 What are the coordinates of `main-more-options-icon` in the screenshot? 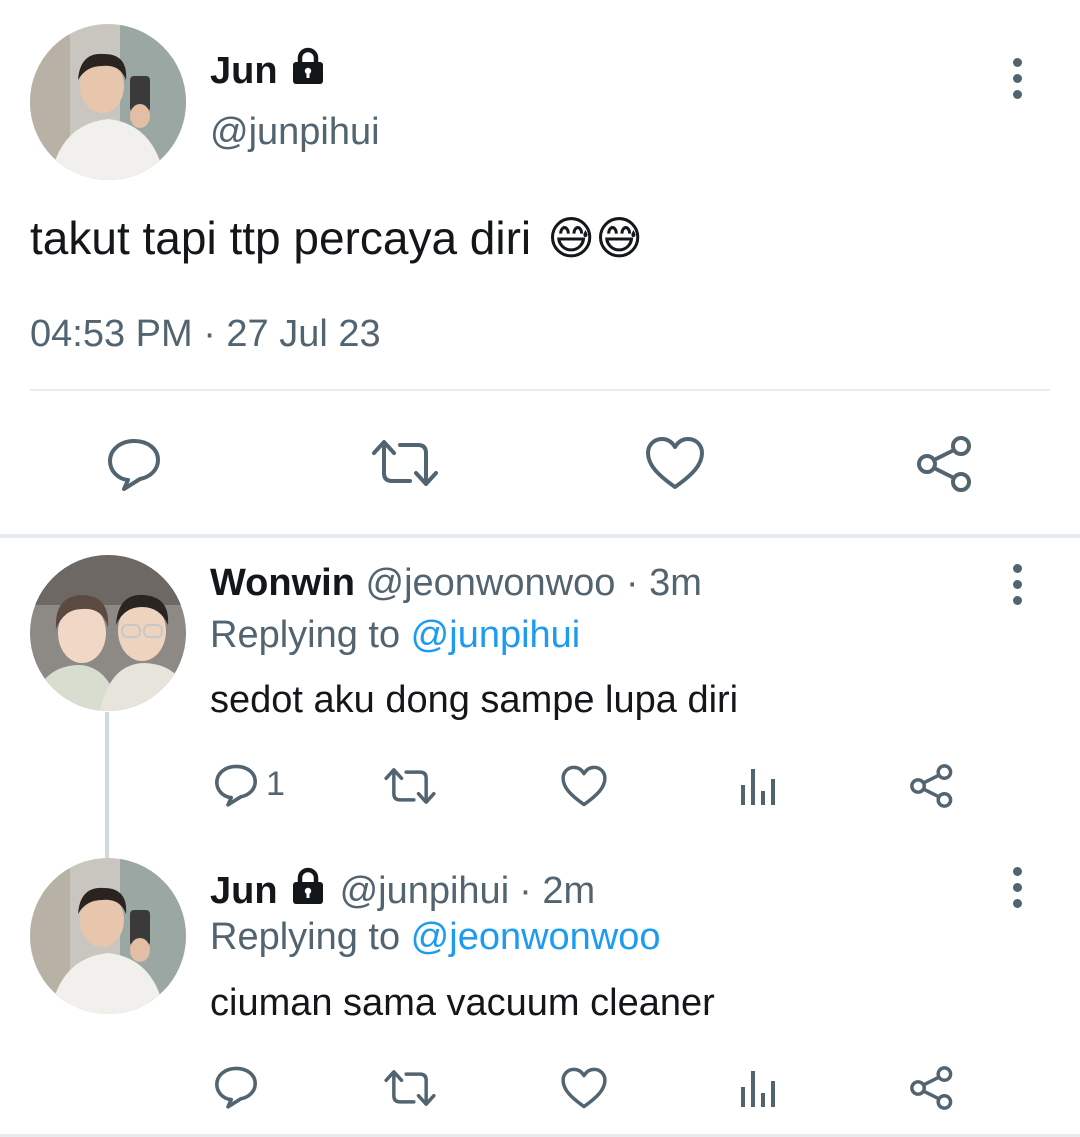 It's located at (1017, 78).